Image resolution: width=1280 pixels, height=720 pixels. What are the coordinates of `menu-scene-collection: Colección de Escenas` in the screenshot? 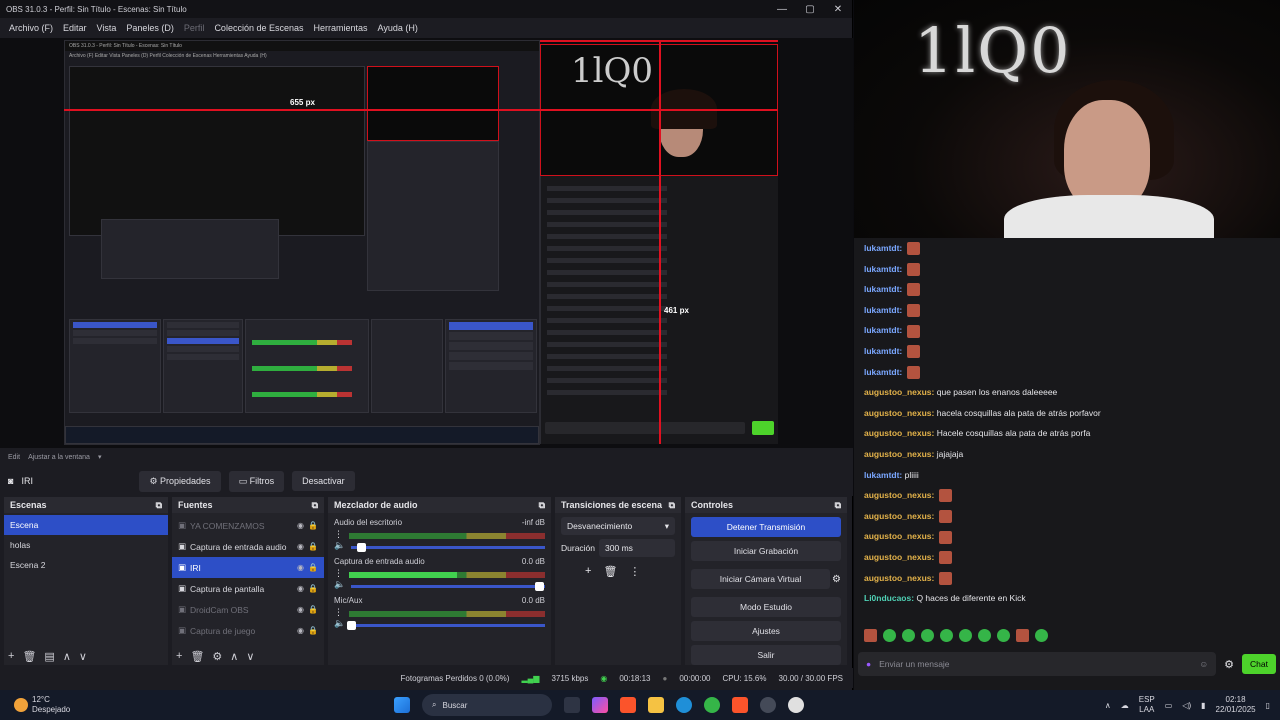 It's located at (258, 28).